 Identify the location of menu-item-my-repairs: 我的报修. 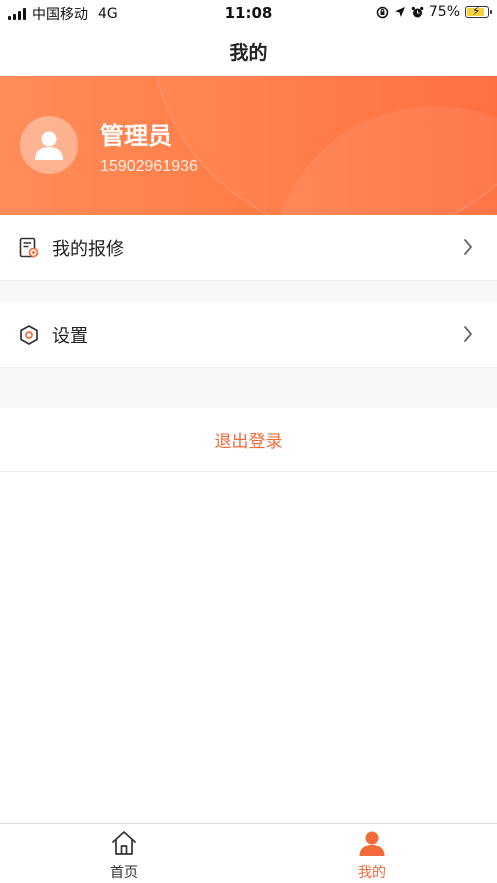
(248, 248).